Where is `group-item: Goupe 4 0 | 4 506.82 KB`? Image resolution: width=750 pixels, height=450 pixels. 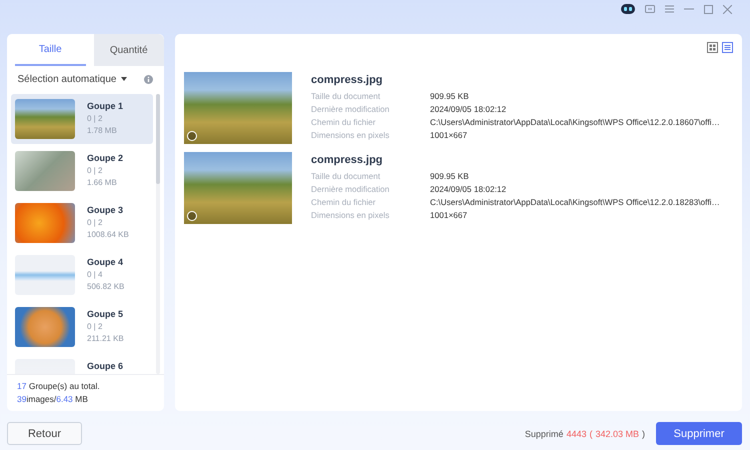
group-item: Goupe 4 0 | 4 506.82 KB is located at coordinates (82, 275).